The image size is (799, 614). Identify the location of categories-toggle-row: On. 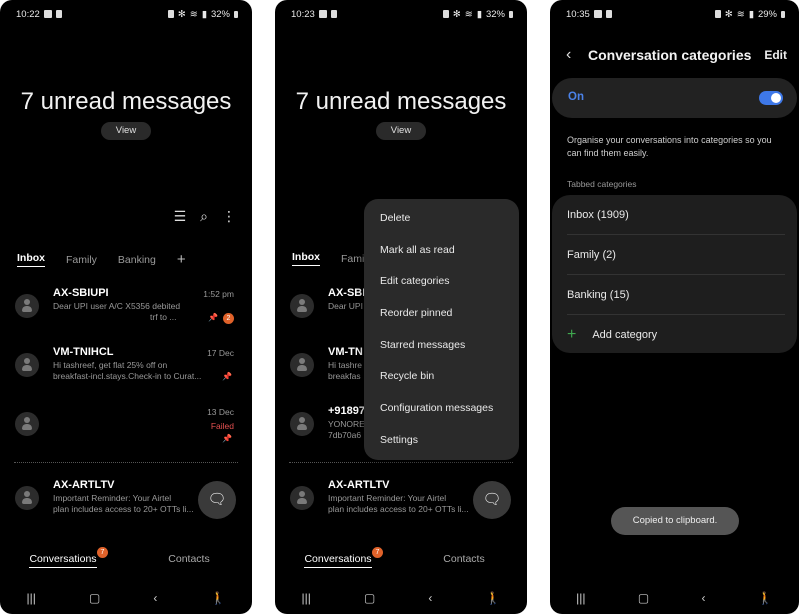
(674, 98).